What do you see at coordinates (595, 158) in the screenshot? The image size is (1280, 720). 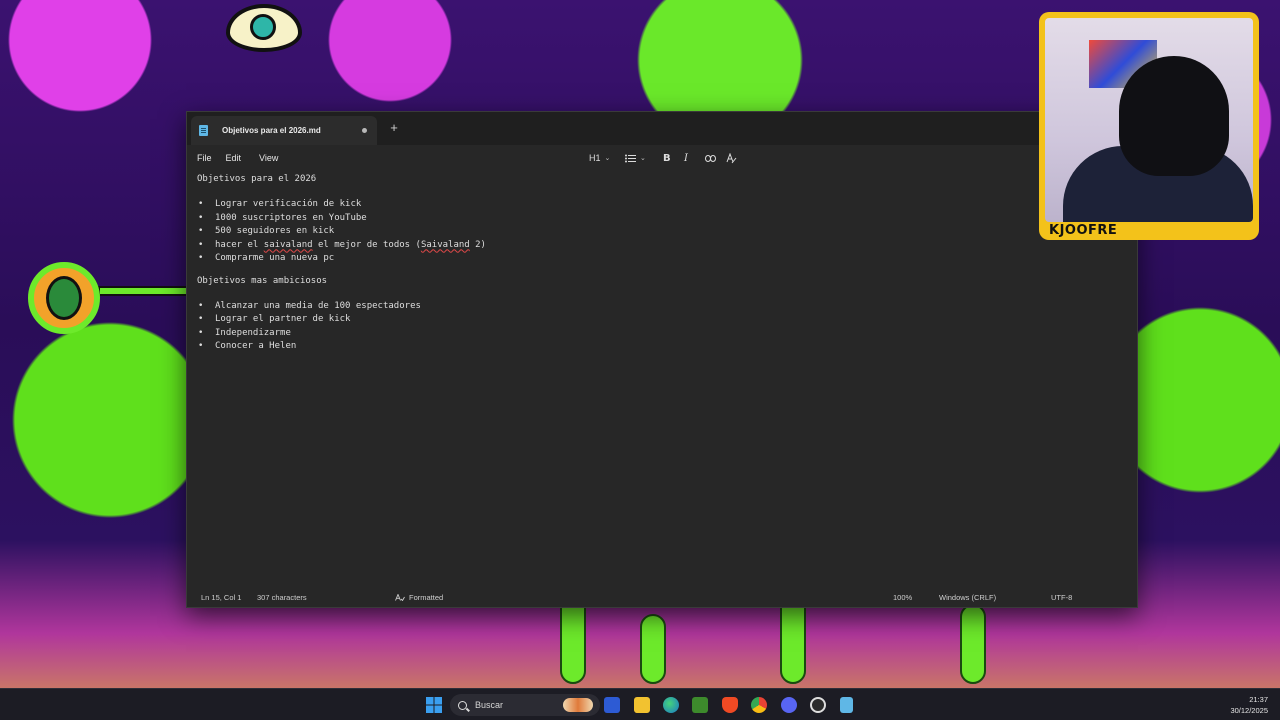 I see `heading-label: H1` at bounding box center [595, 158].